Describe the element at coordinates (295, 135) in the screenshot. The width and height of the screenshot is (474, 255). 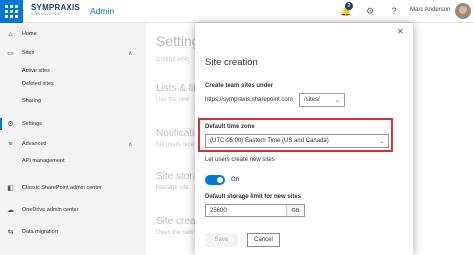
I see `timezone-highlight-box` at that location.